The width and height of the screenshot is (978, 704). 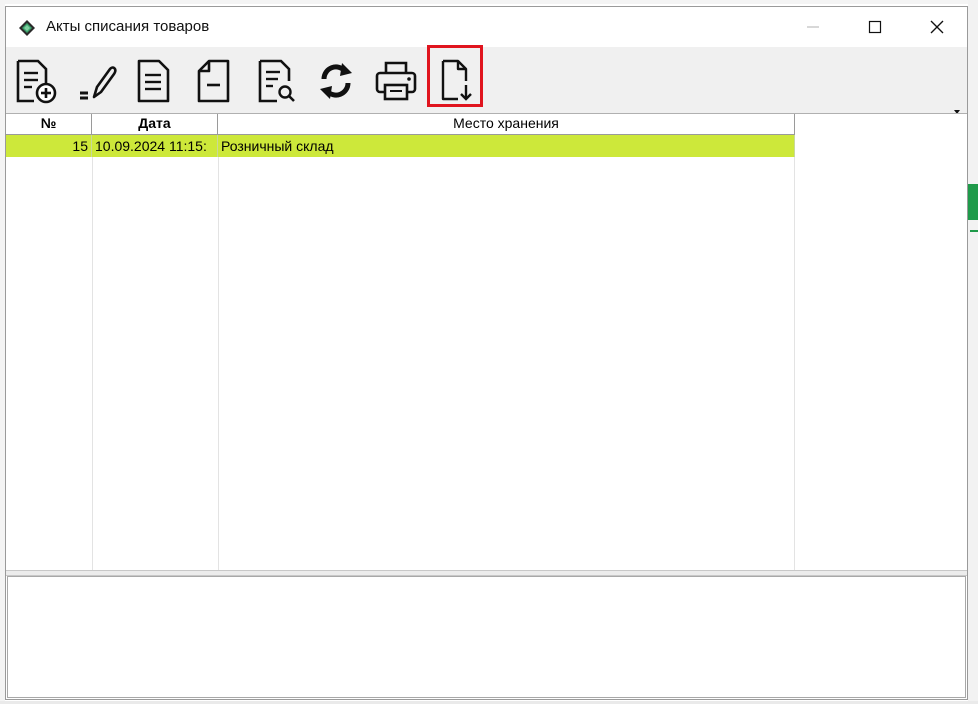 I want to click on table-row: 15 10.09.2024 11:15: Розничный склад, so click(x=400, y=146).